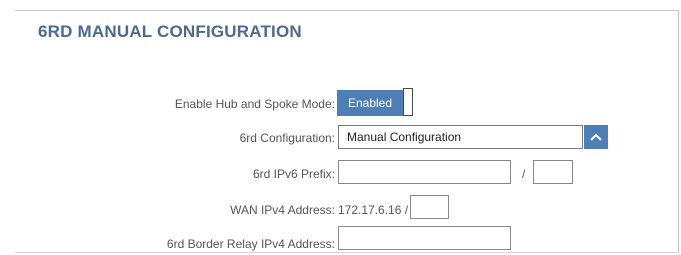 Image resolution: width=681 pixels, height=255 pixels. I want to click on relay-input, so click(424, 238).